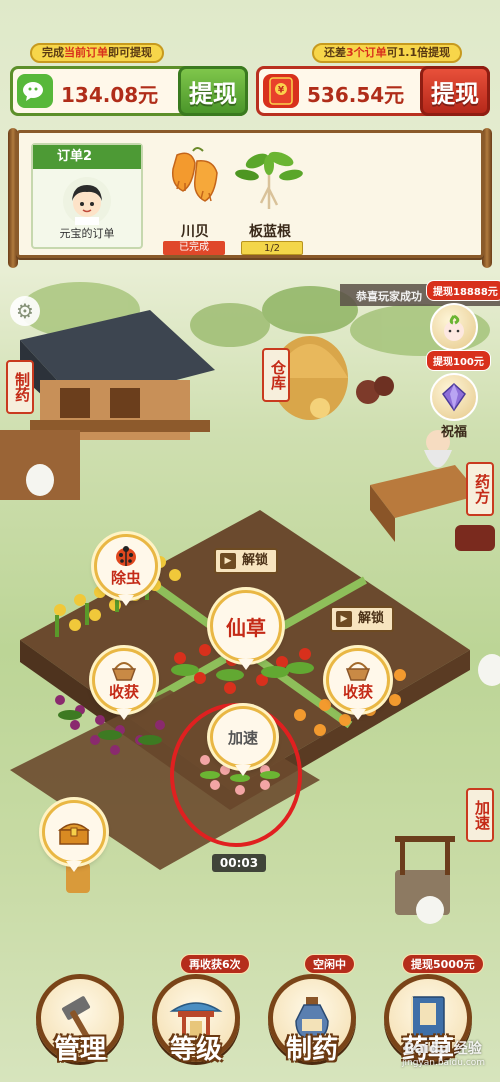 Image resolution: width=500 pixels, height=1082 pixels. I want to click on item-name: 川贝, so click(195, 232).